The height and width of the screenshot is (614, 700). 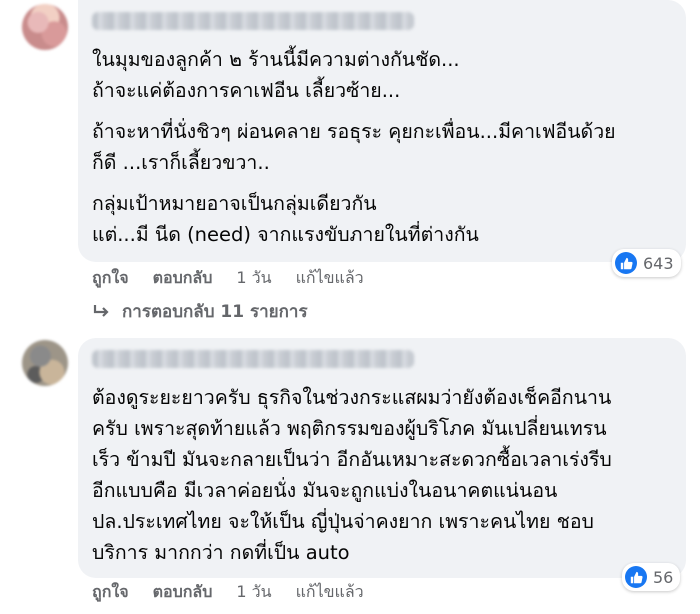 I want to click on reaction-summary: 643, so click(x=646, y=263).